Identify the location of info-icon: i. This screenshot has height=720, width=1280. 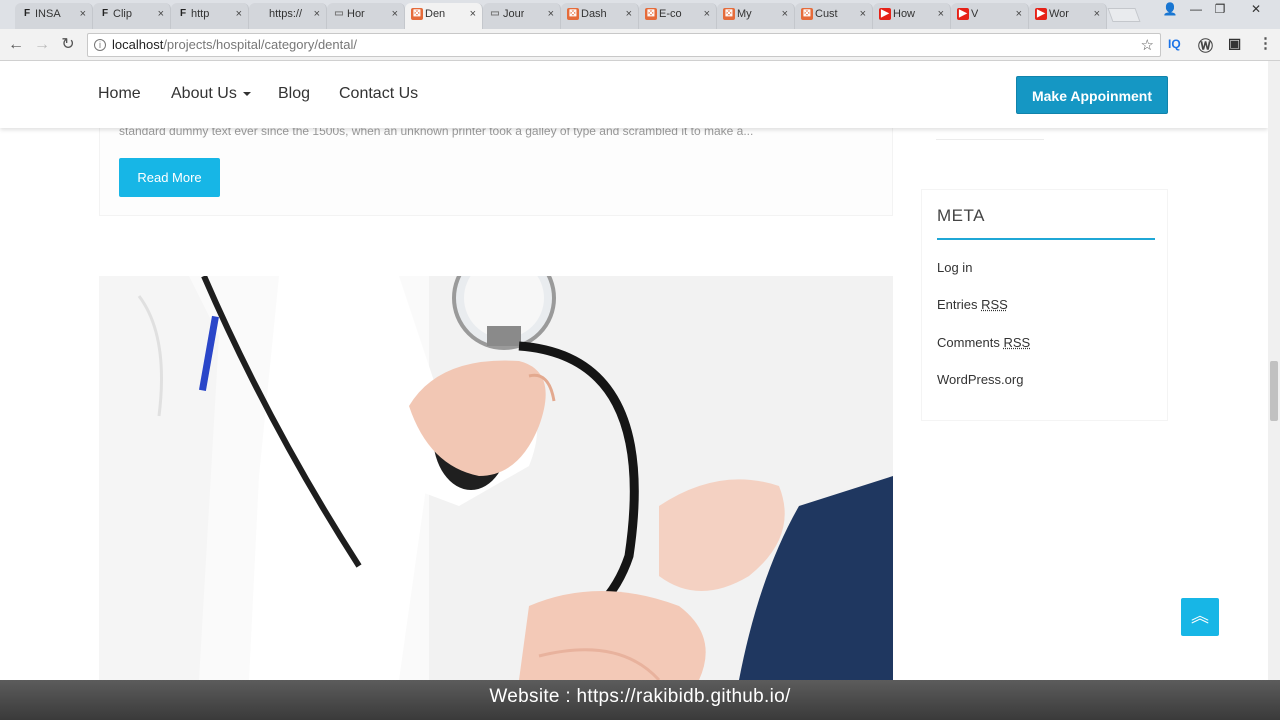
(100, 45).